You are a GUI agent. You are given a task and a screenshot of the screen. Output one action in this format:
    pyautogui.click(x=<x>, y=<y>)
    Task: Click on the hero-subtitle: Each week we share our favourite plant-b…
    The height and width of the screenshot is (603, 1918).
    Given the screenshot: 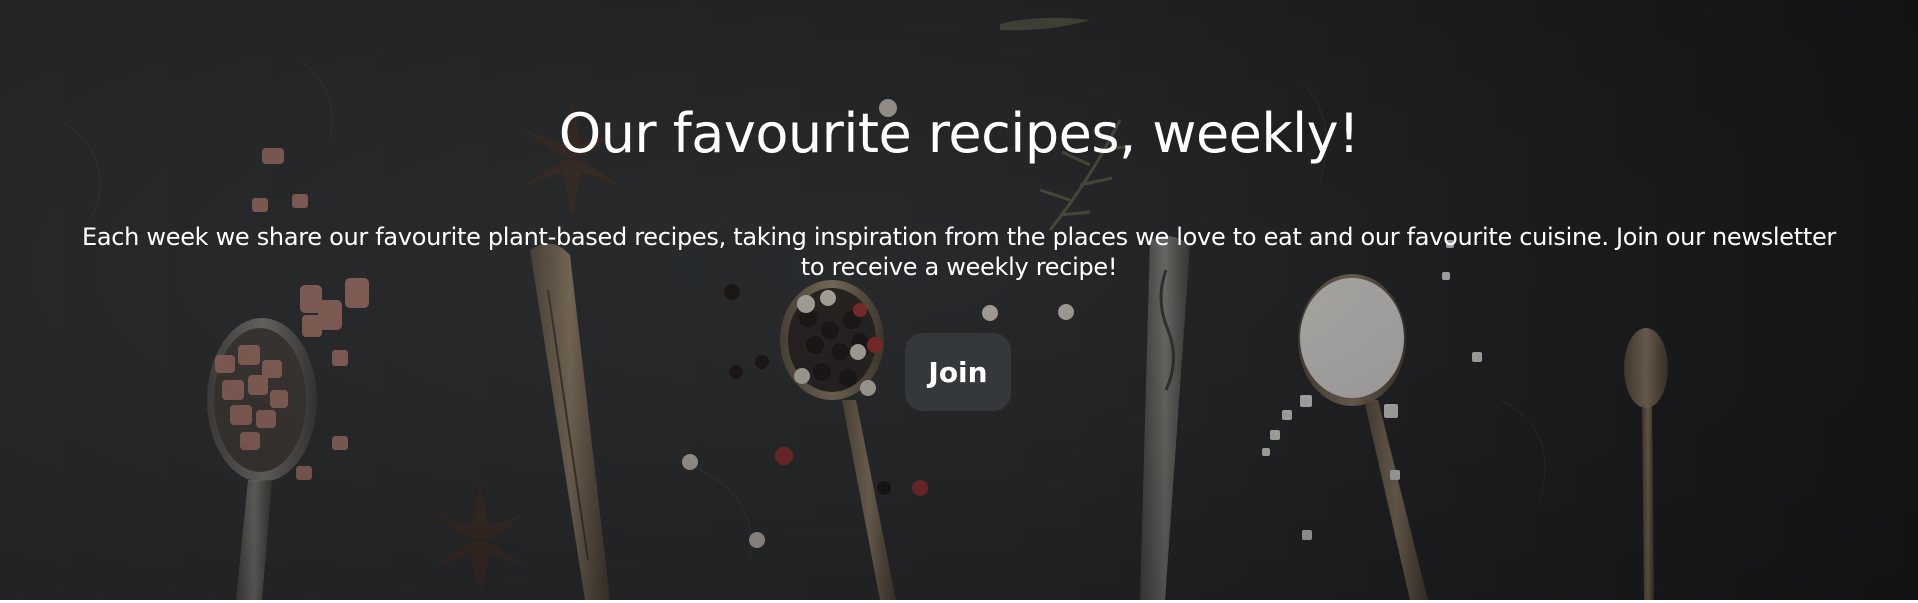 What is the action you would take?
    pyautogui.click(x=959, y=252)
    